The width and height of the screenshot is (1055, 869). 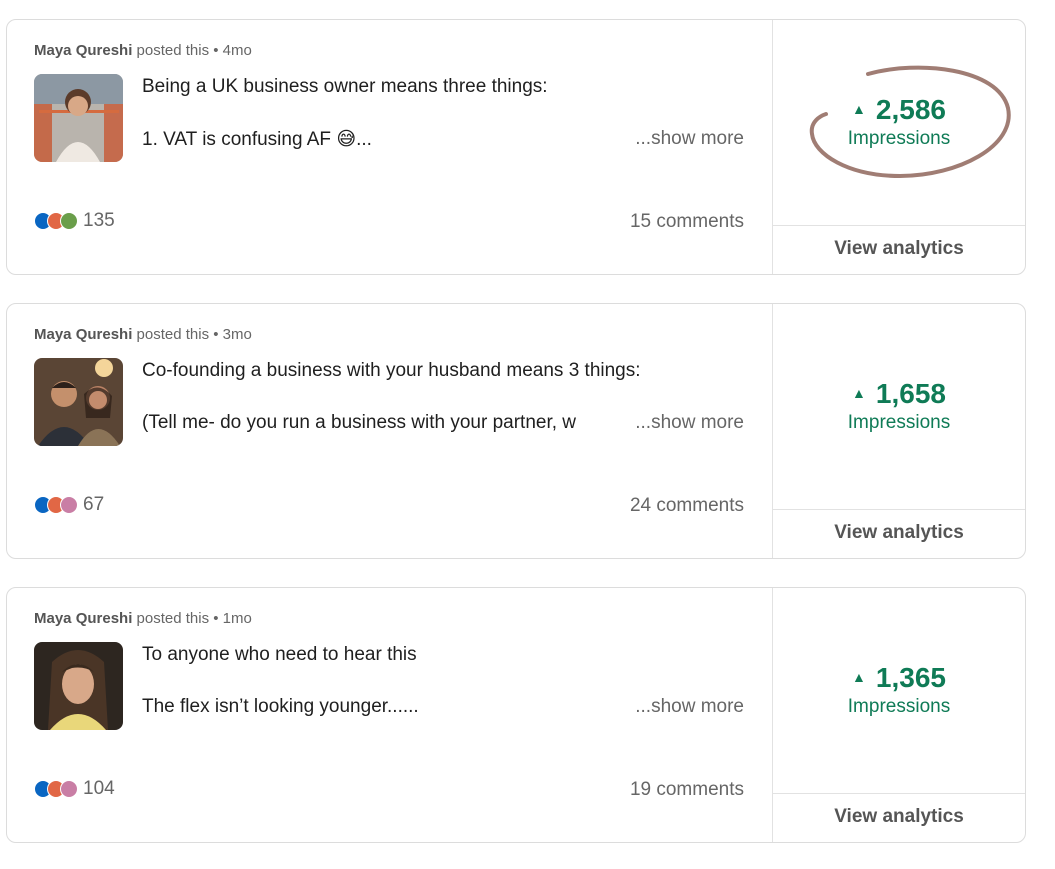 What do you see at coordinates (279, 654) in the screenshot?
I see `post-text-line1: To anyone who need to hear this` at bounding box center [279, 654].